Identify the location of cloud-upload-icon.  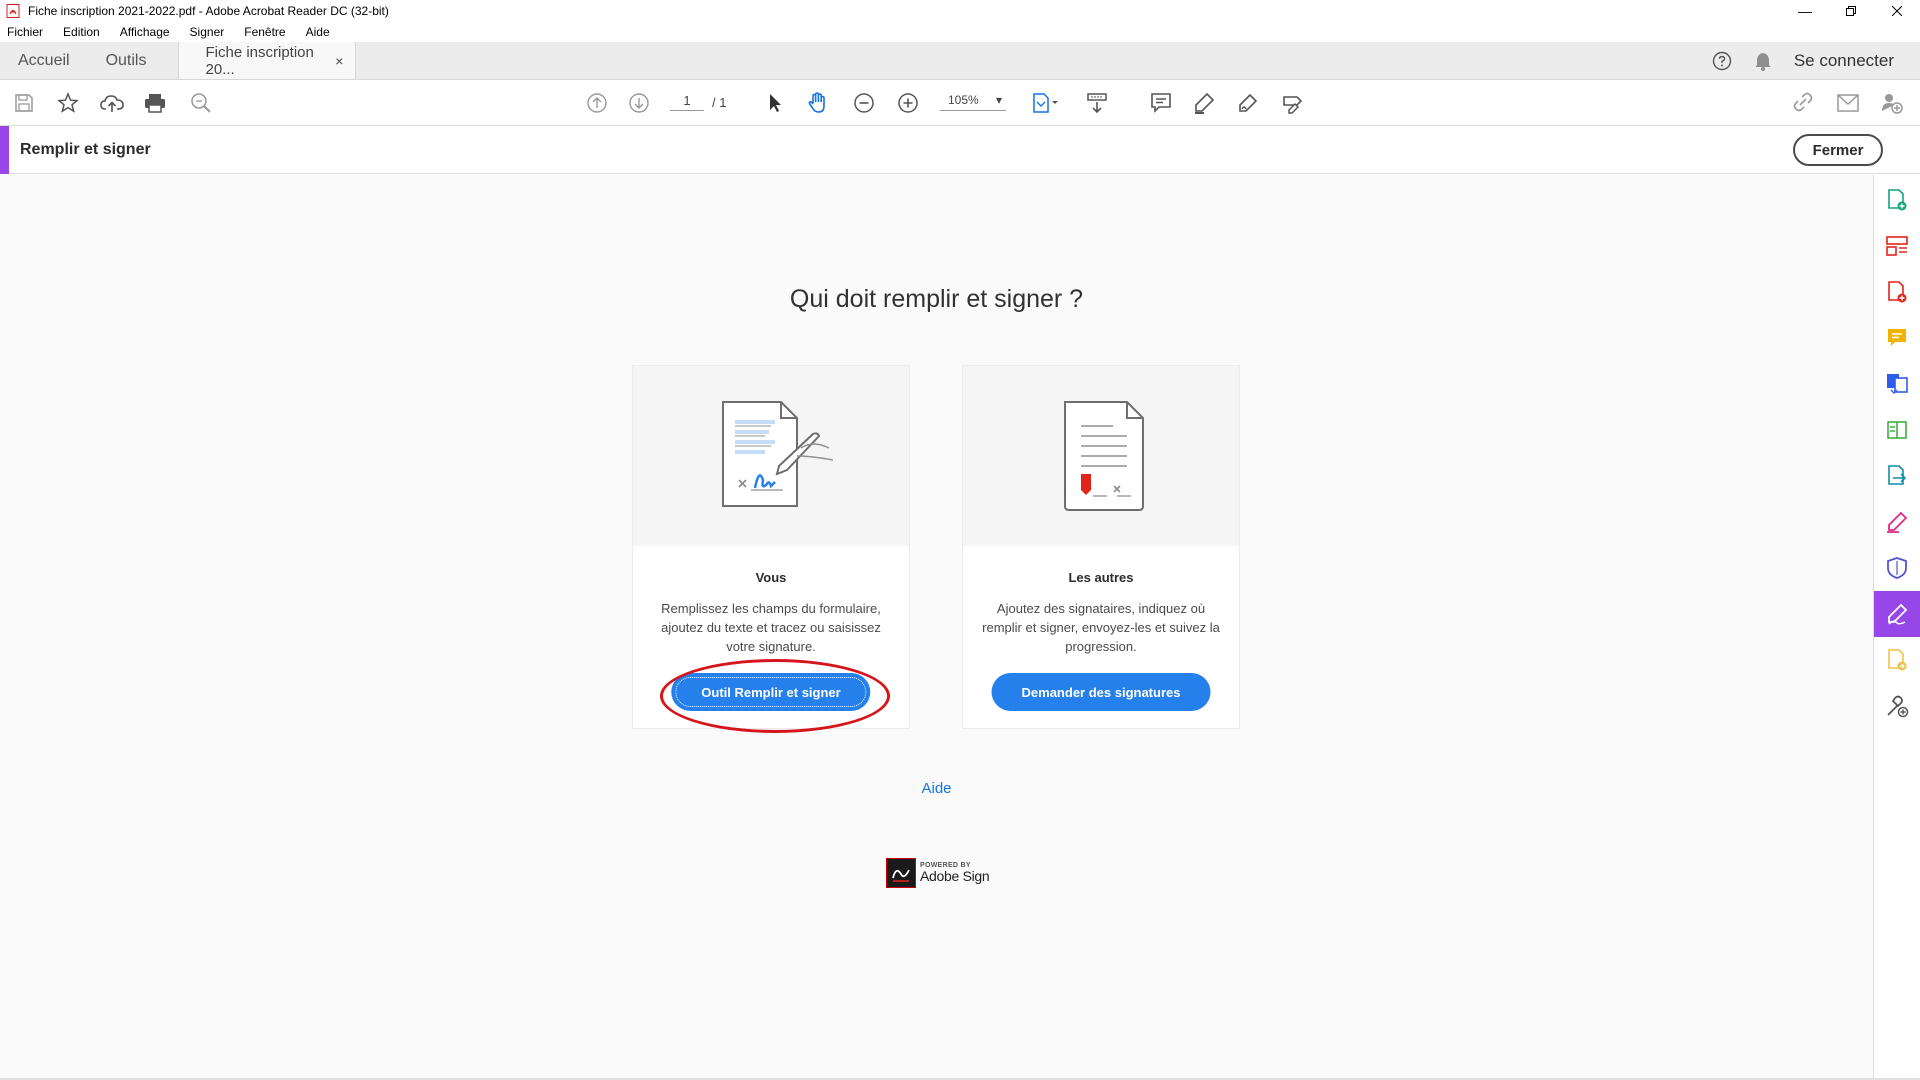
(112, 103).